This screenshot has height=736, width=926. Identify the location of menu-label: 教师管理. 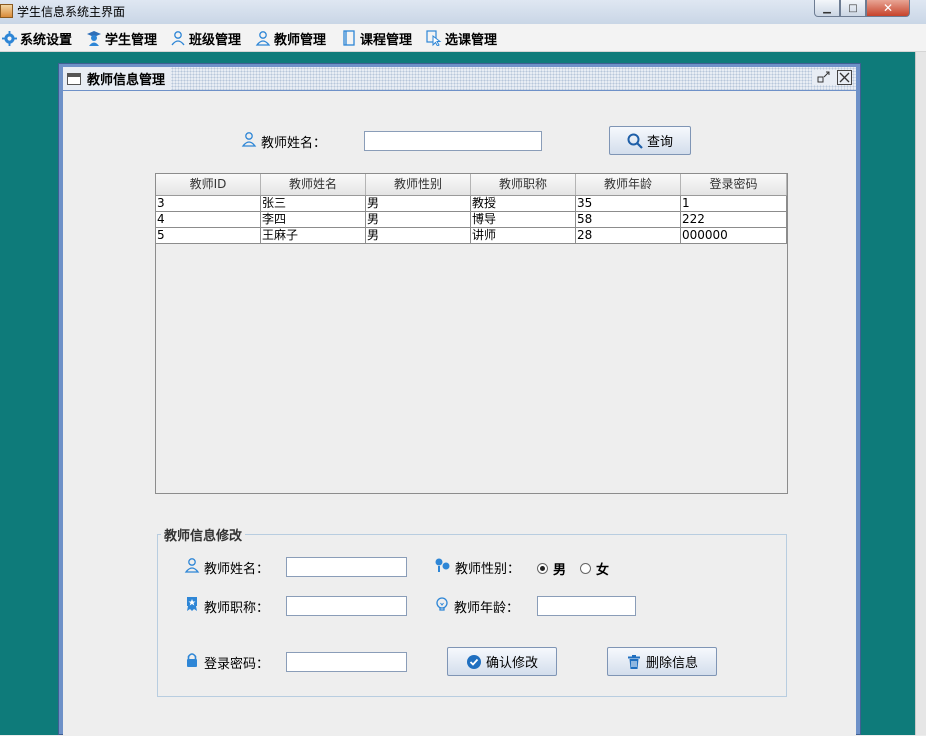
(300, 40).